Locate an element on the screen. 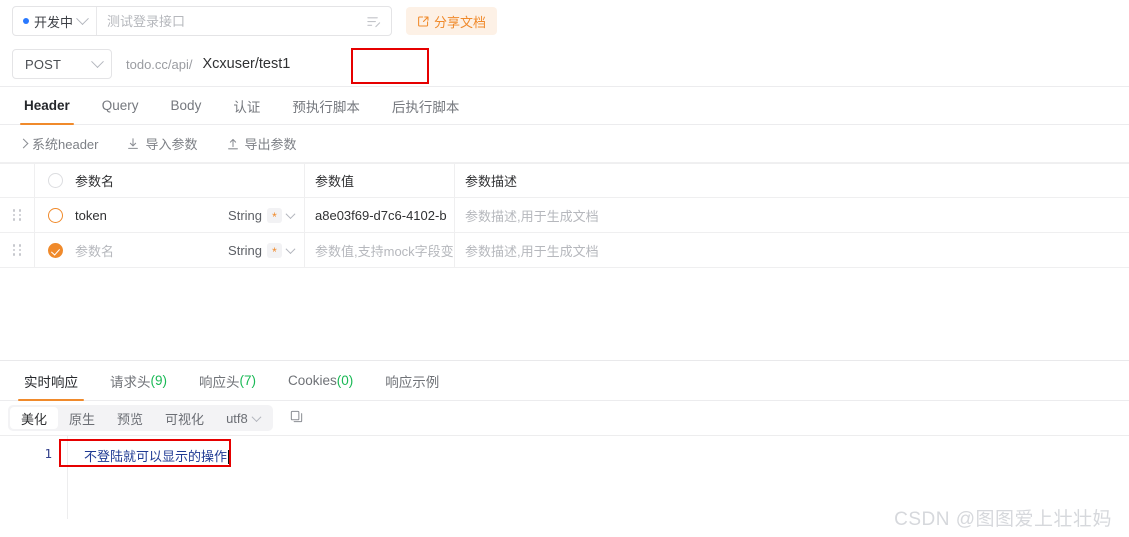 The width and height of the screenshot is (1129, 537). system-header-label: 系统header is located at coordinates (65, 144).